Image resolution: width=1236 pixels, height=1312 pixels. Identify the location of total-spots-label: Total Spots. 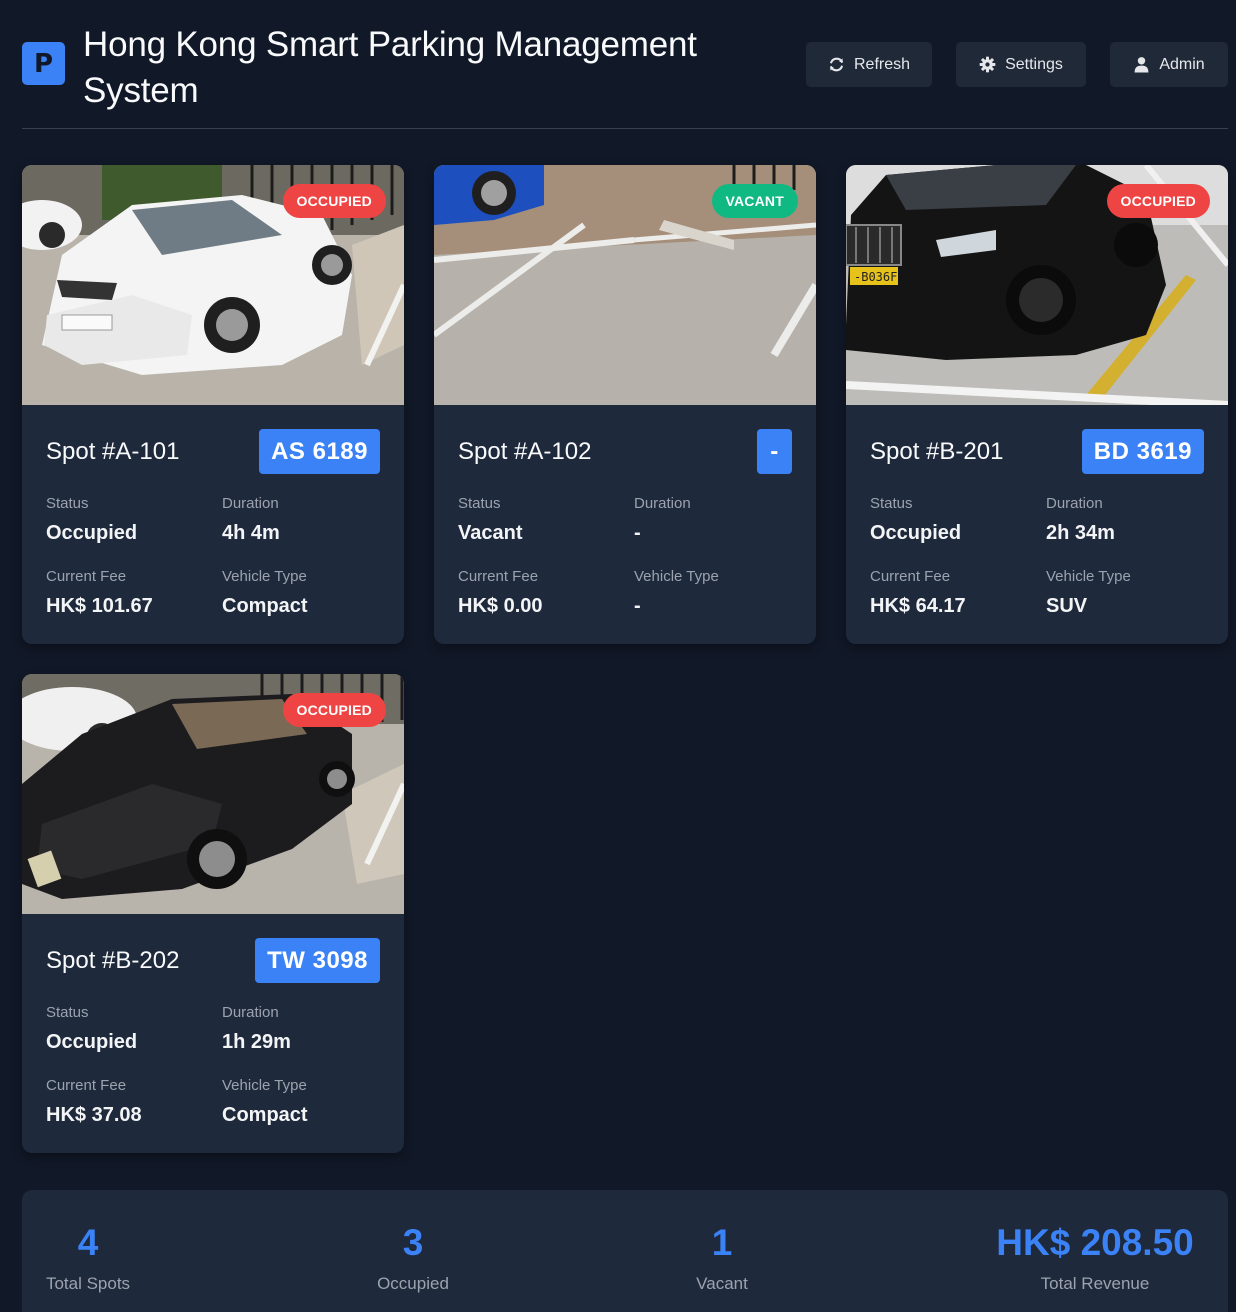
(88, 1283).